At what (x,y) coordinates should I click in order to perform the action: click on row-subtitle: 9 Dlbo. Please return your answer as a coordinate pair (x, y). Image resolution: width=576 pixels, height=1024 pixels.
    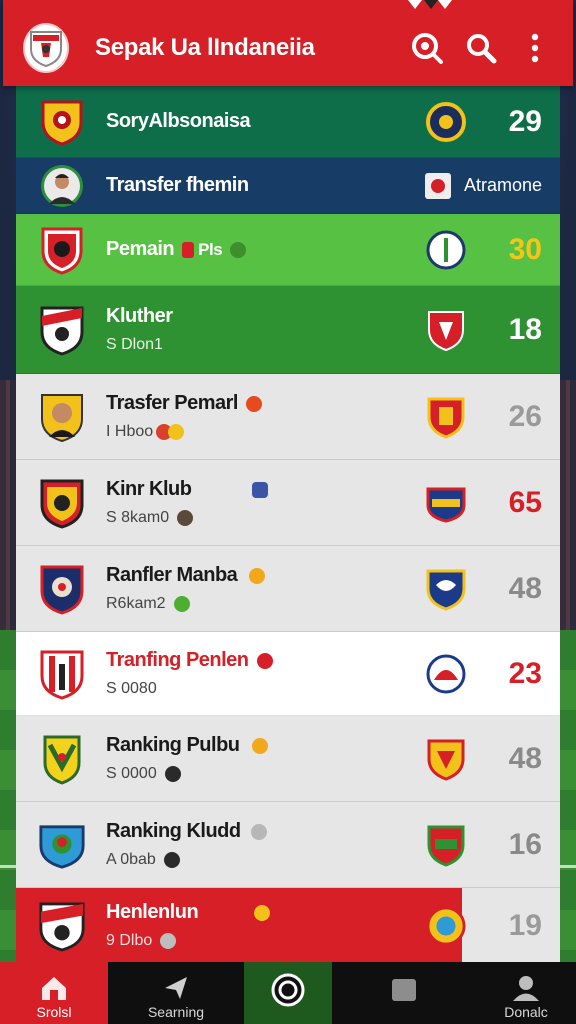
    Looking at the image, I should click on (129, 940).